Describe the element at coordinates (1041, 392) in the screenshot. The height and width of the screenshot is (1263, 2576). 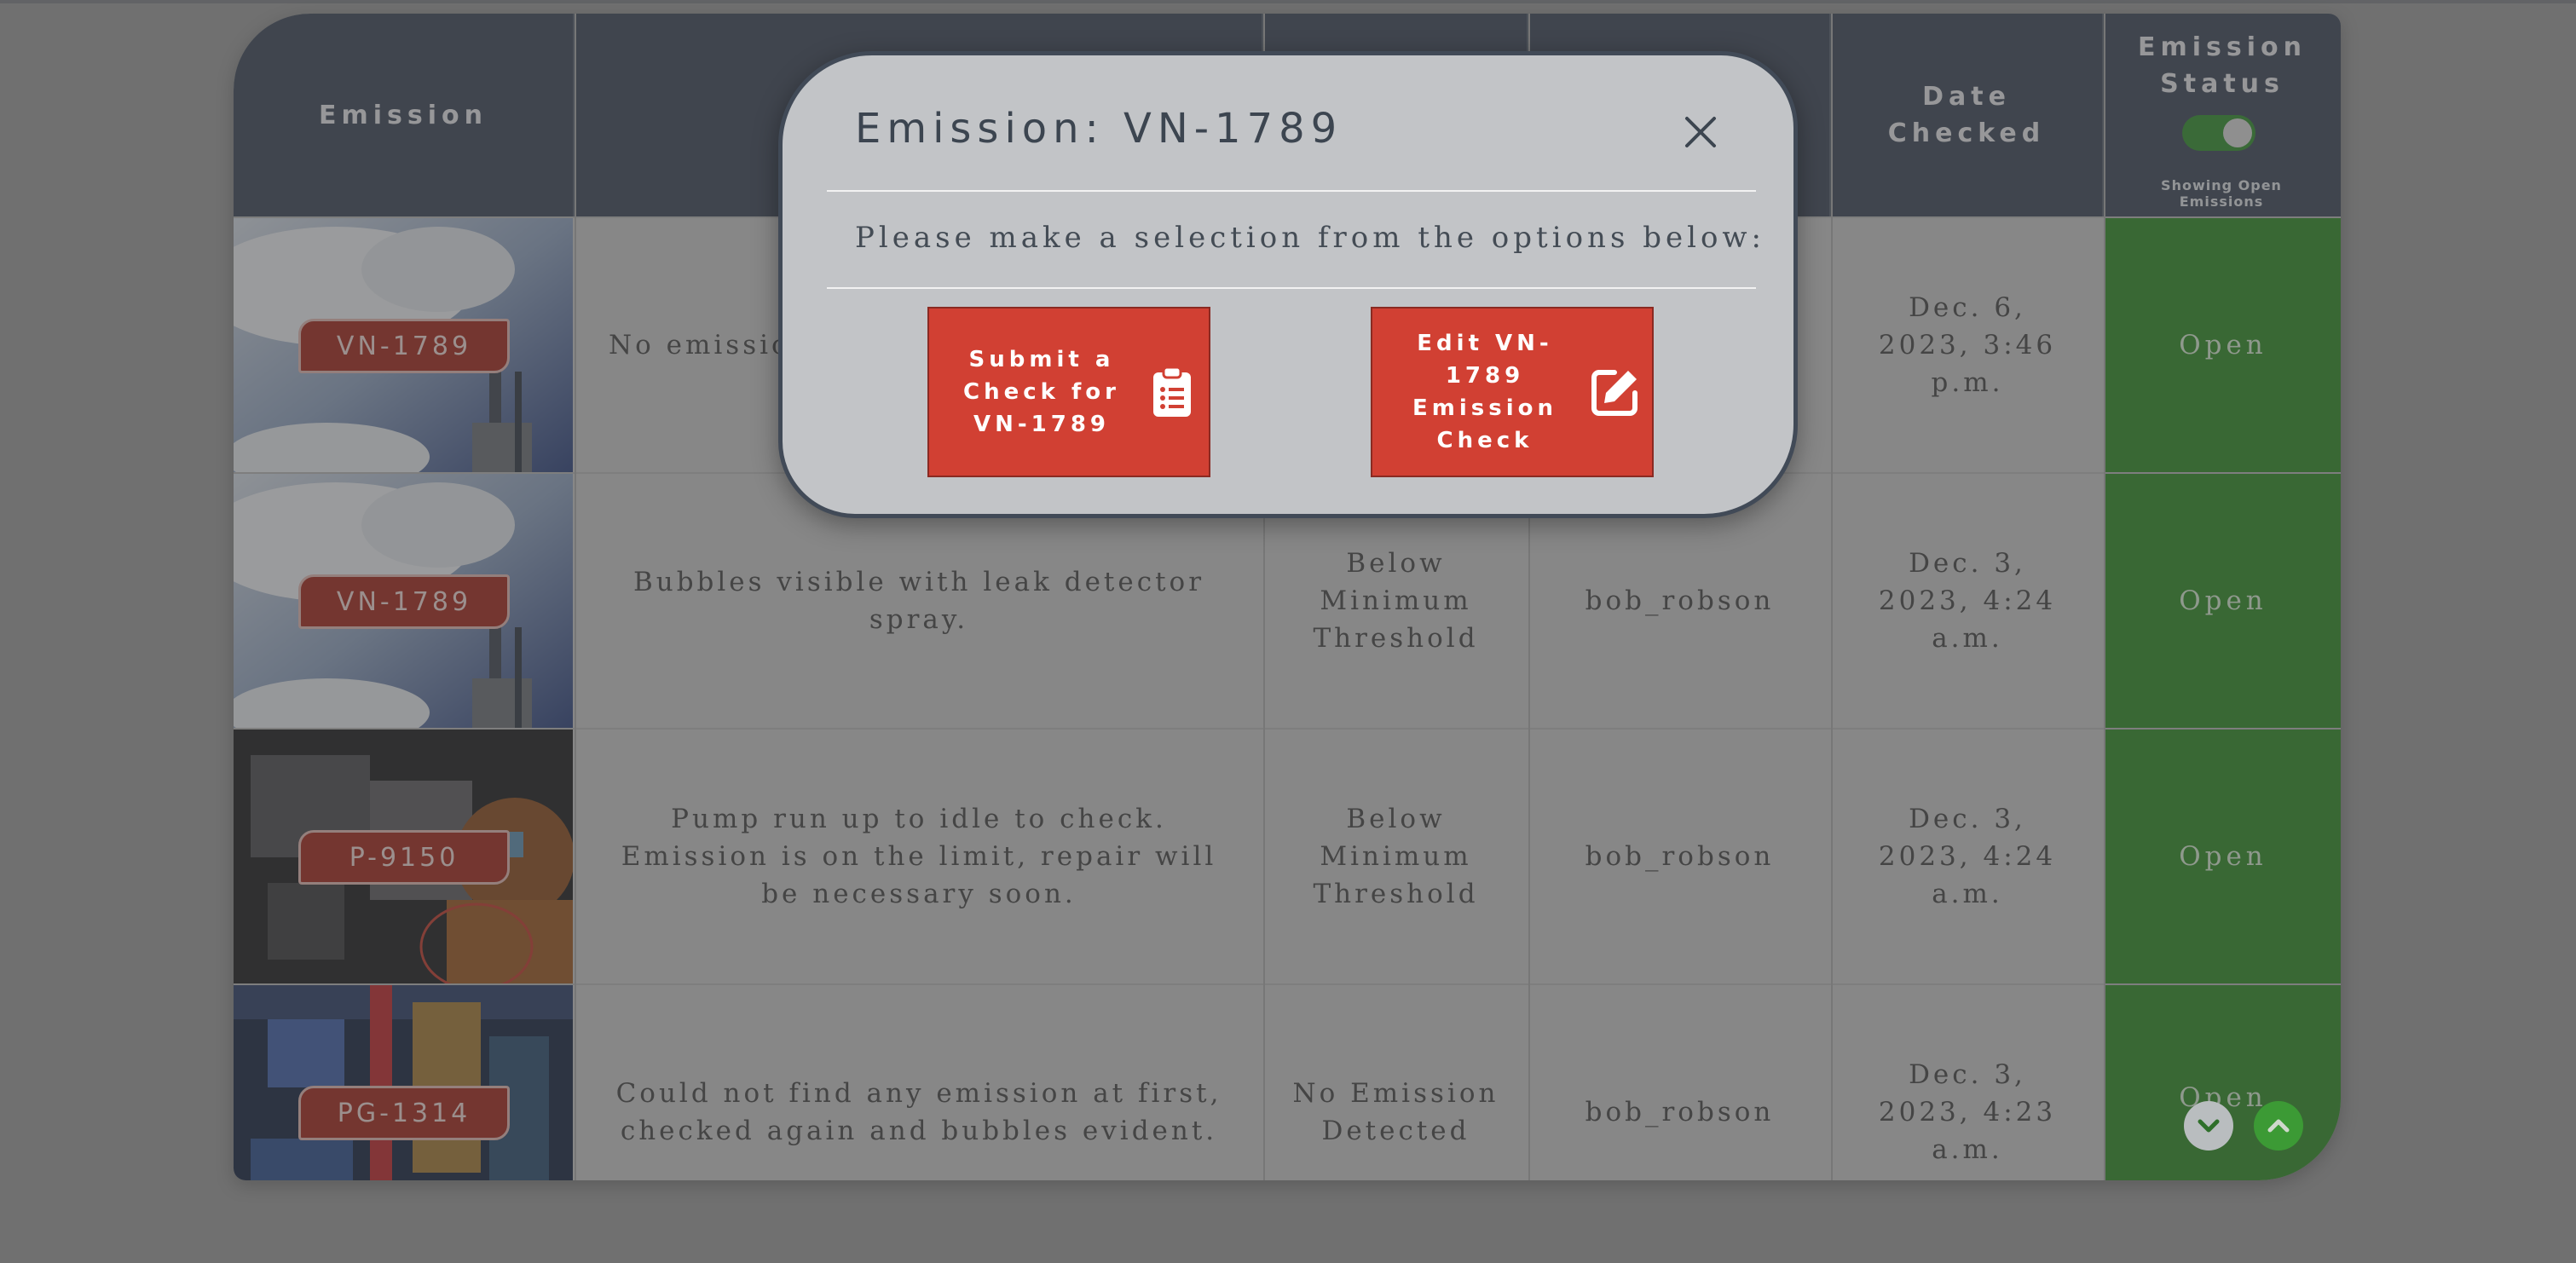
I see `submit-check-label: Submit a Check for VN-1789` at that location.